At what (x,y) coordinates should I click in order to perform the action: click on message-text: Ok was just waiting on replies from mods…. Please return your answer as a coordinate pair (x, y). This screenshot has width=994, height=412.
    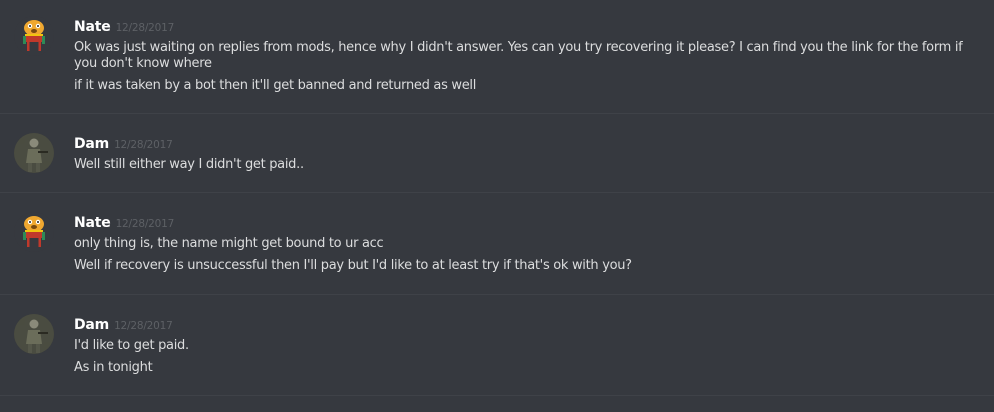
    Looking at the image, I should click on (518, 55).